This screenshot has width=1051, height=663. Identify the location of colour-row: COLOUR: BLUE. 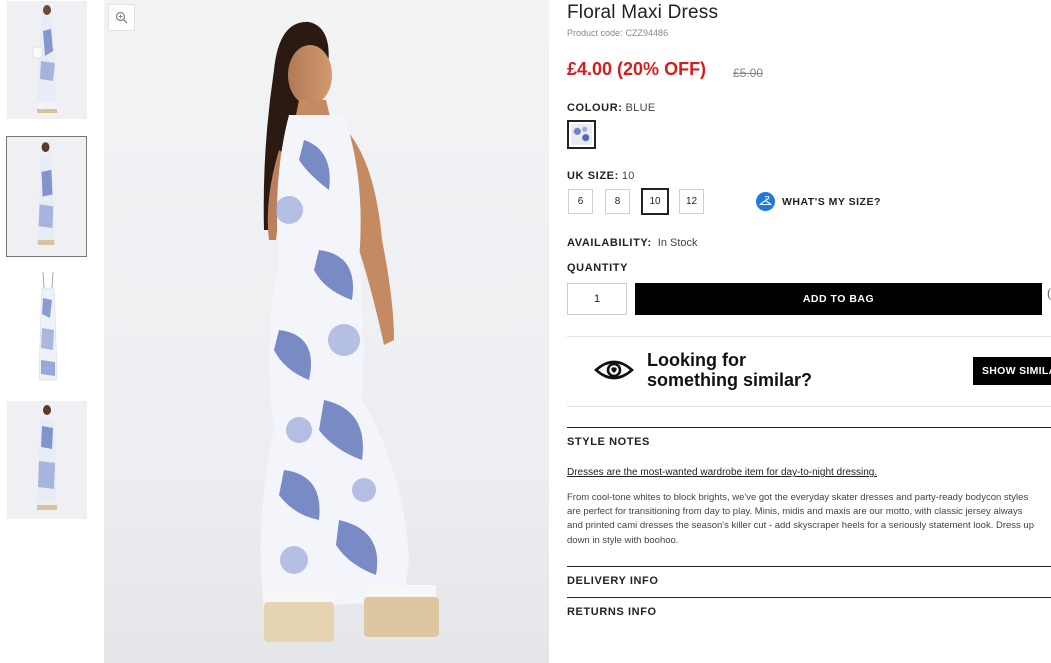
(611, 107).